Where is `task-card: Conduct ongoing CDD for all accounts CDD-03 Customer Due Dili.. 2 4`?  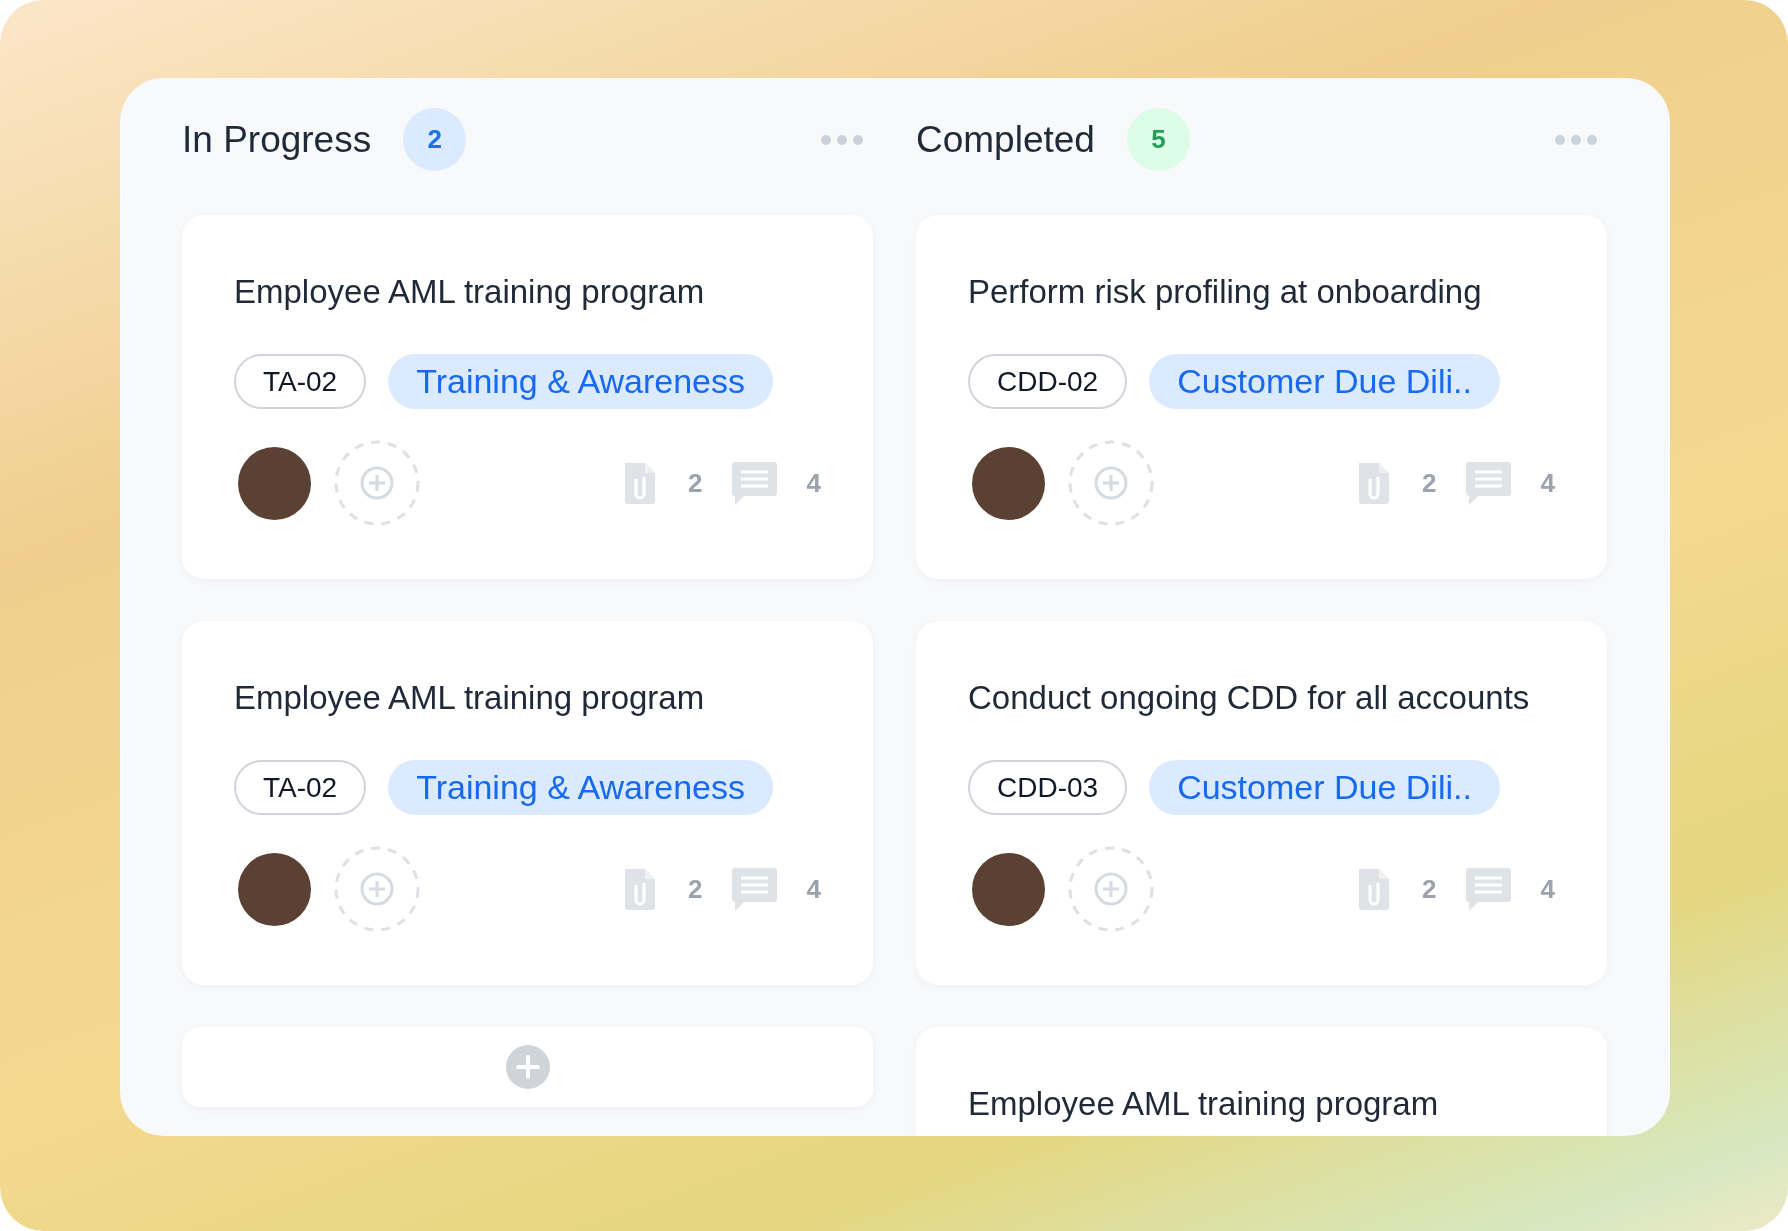
task-card: Conduct ongoing CDD for all accounts CDD-03 Customer Due Dili.. 2 4 is located at coordinates (1261, 803).